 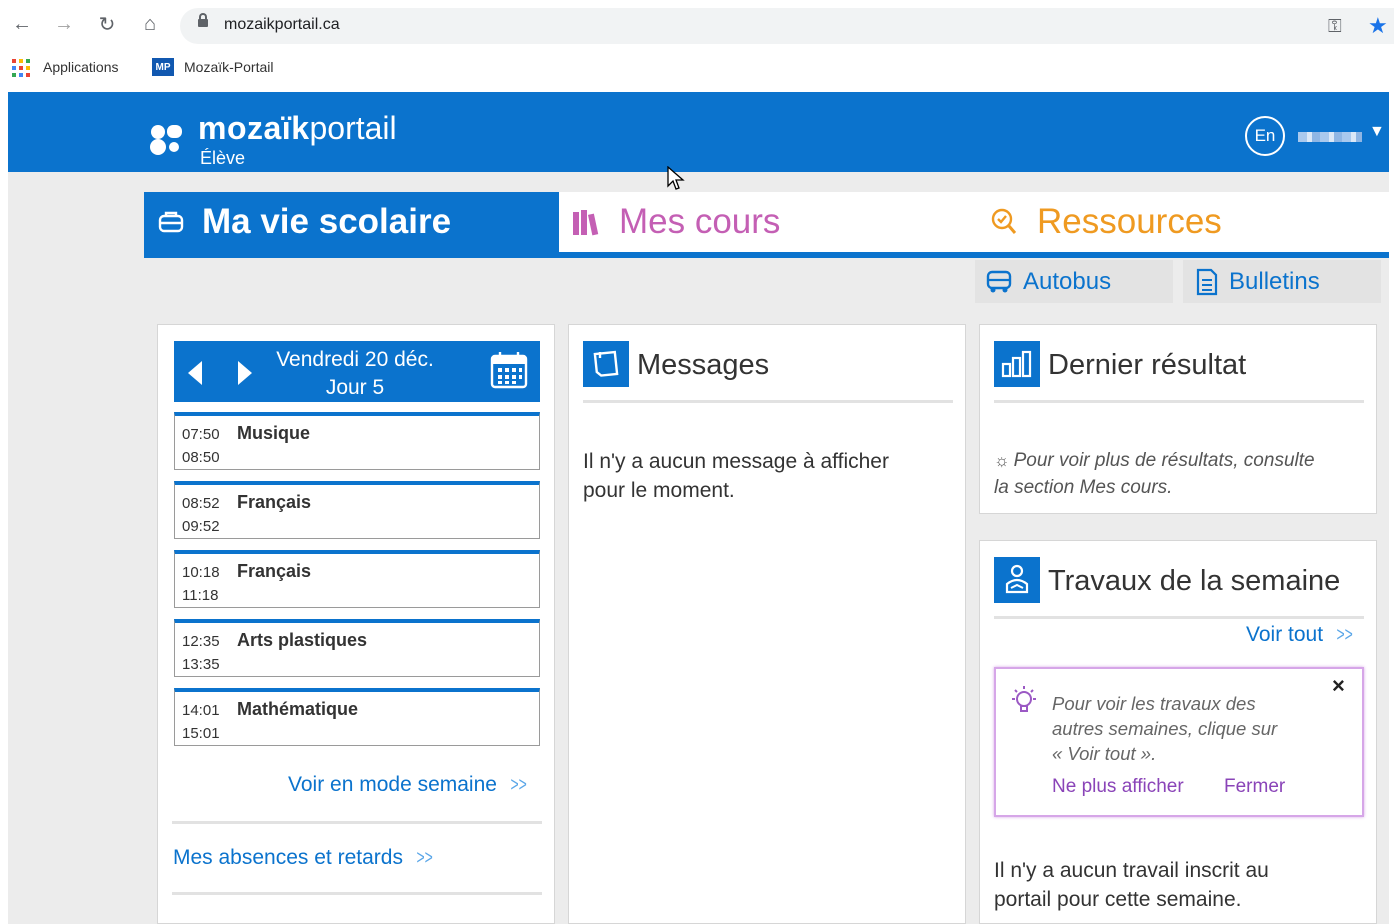 I want to click on bus-icon, so click(x=999, y=282).